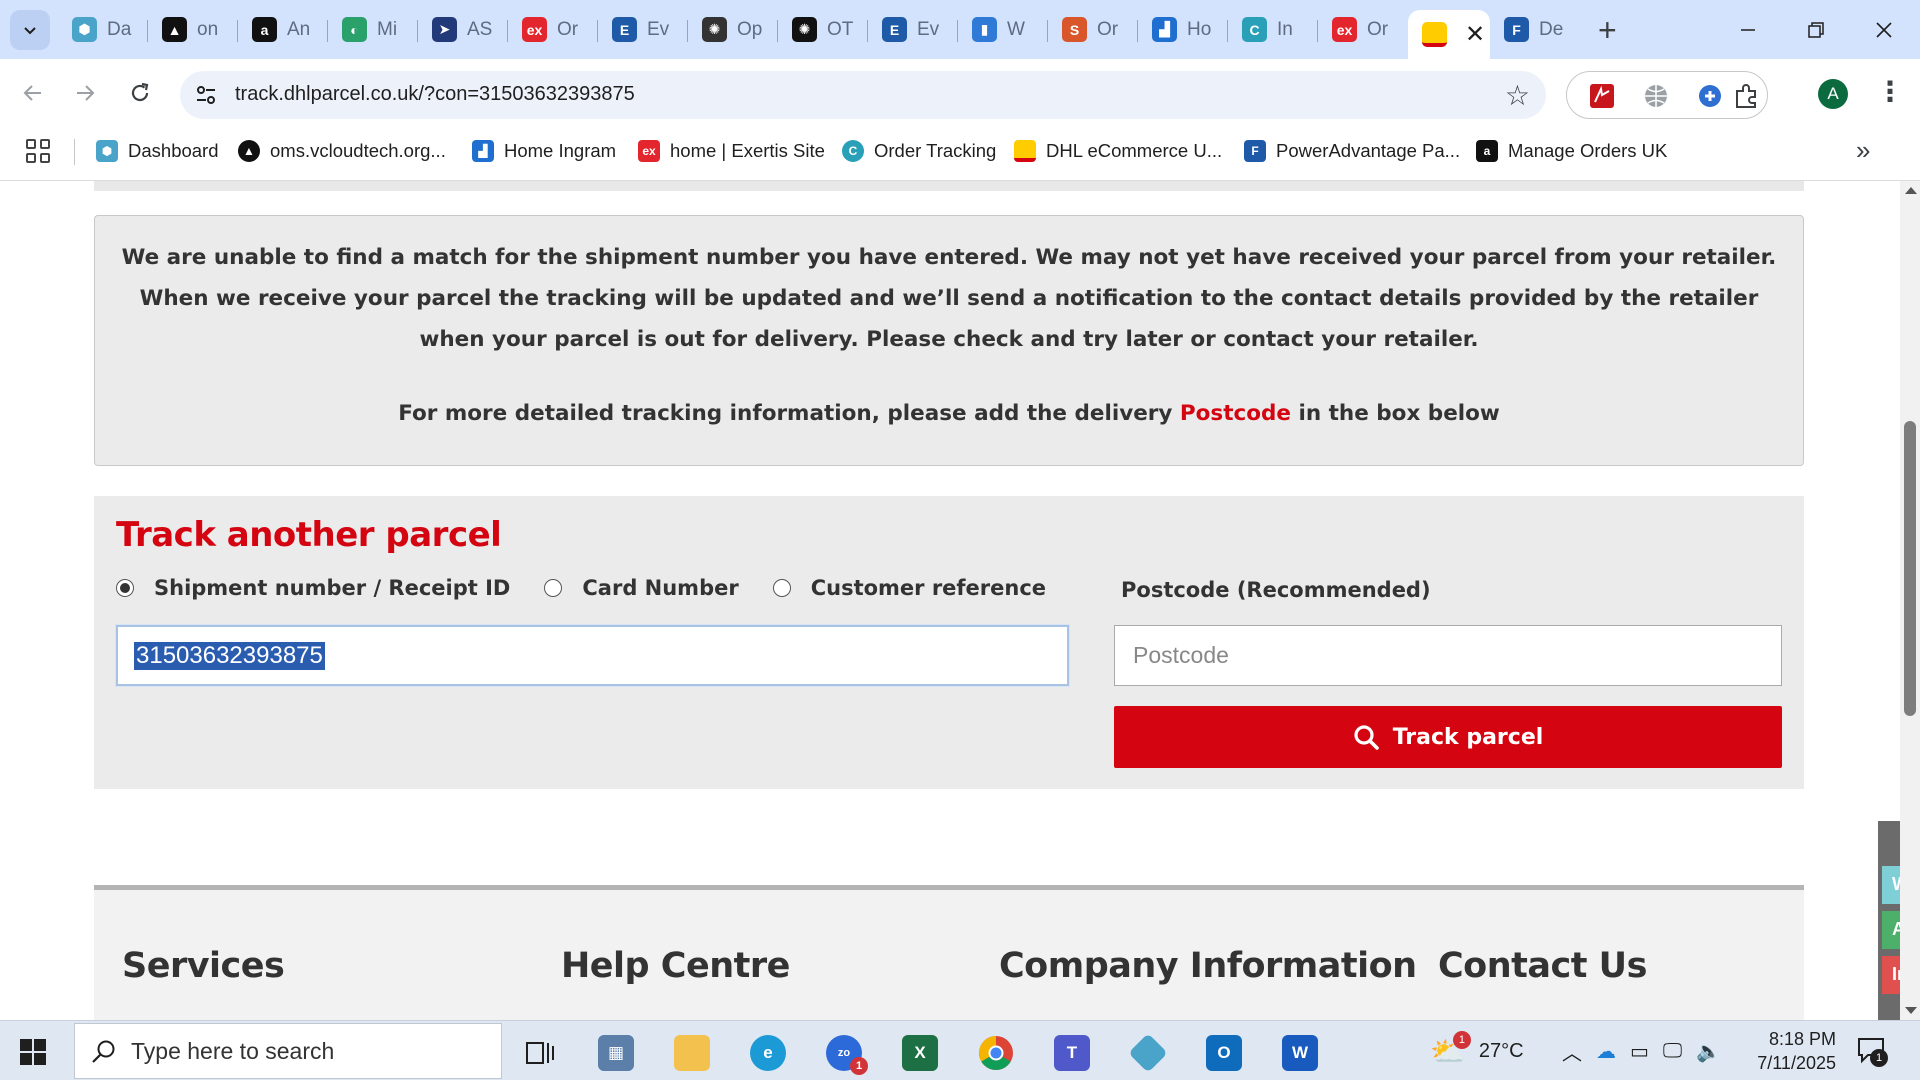  I want to click on new-tab-button: +, so click(1607, 30).